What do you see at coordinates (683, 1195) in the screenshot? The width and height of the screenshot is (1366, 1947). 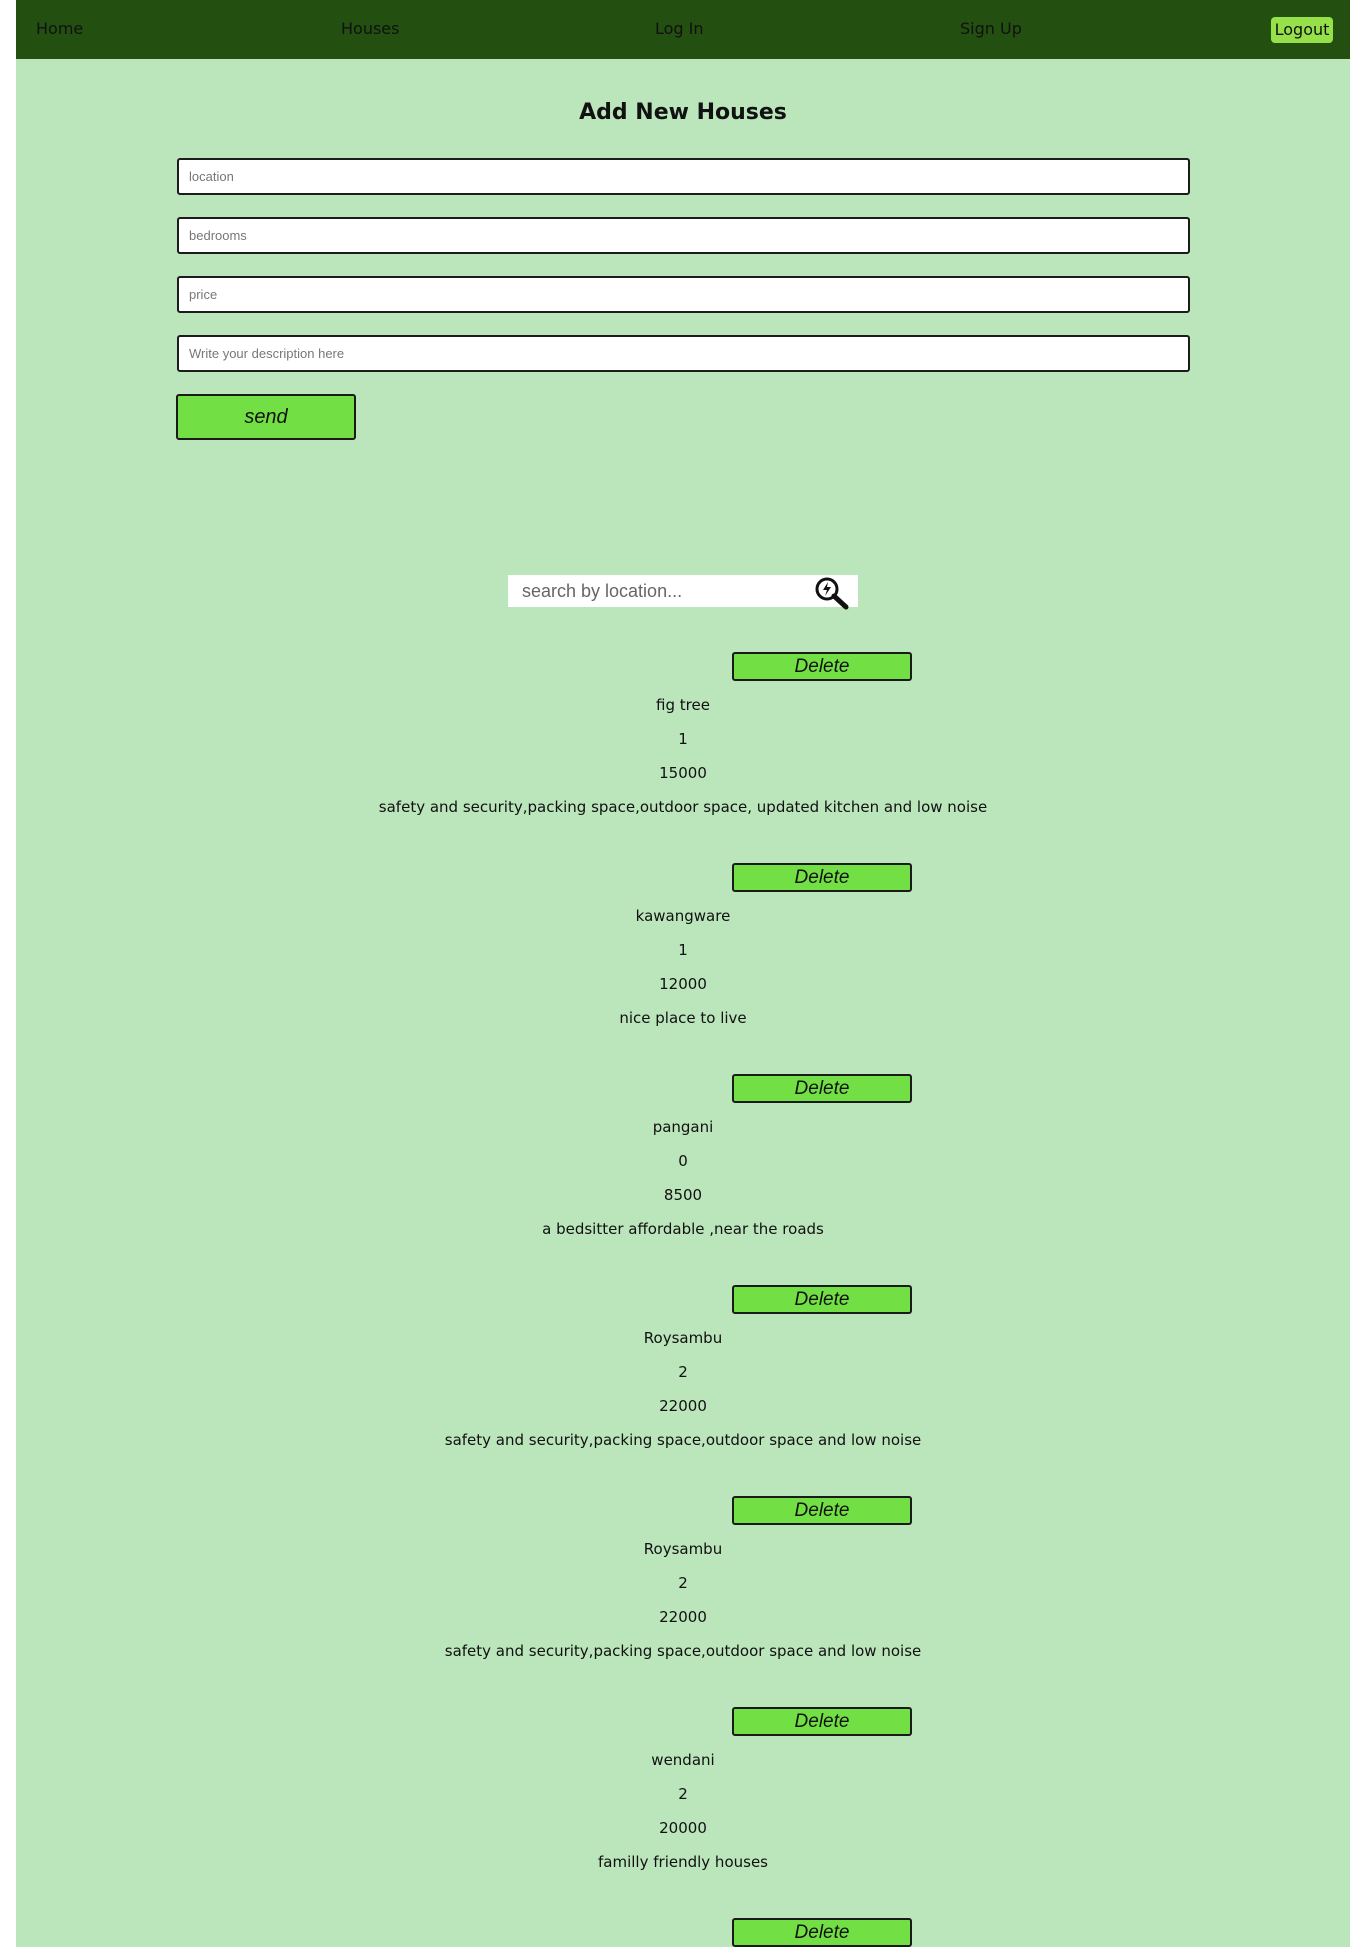 I see `house-price: 8500` at bounding box center [683, 1195].